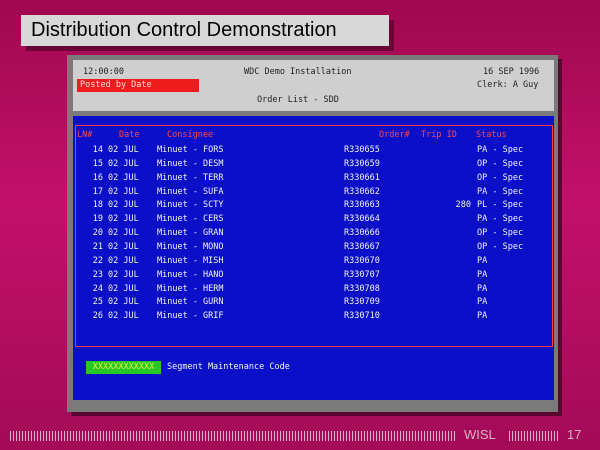 The width and height of the screenshot is (600, 450). What do you see at coordinates (190, 150) in the screenshot?
I see `cell-consignee: Minuet - FORS` at bounding box center [190, 150].